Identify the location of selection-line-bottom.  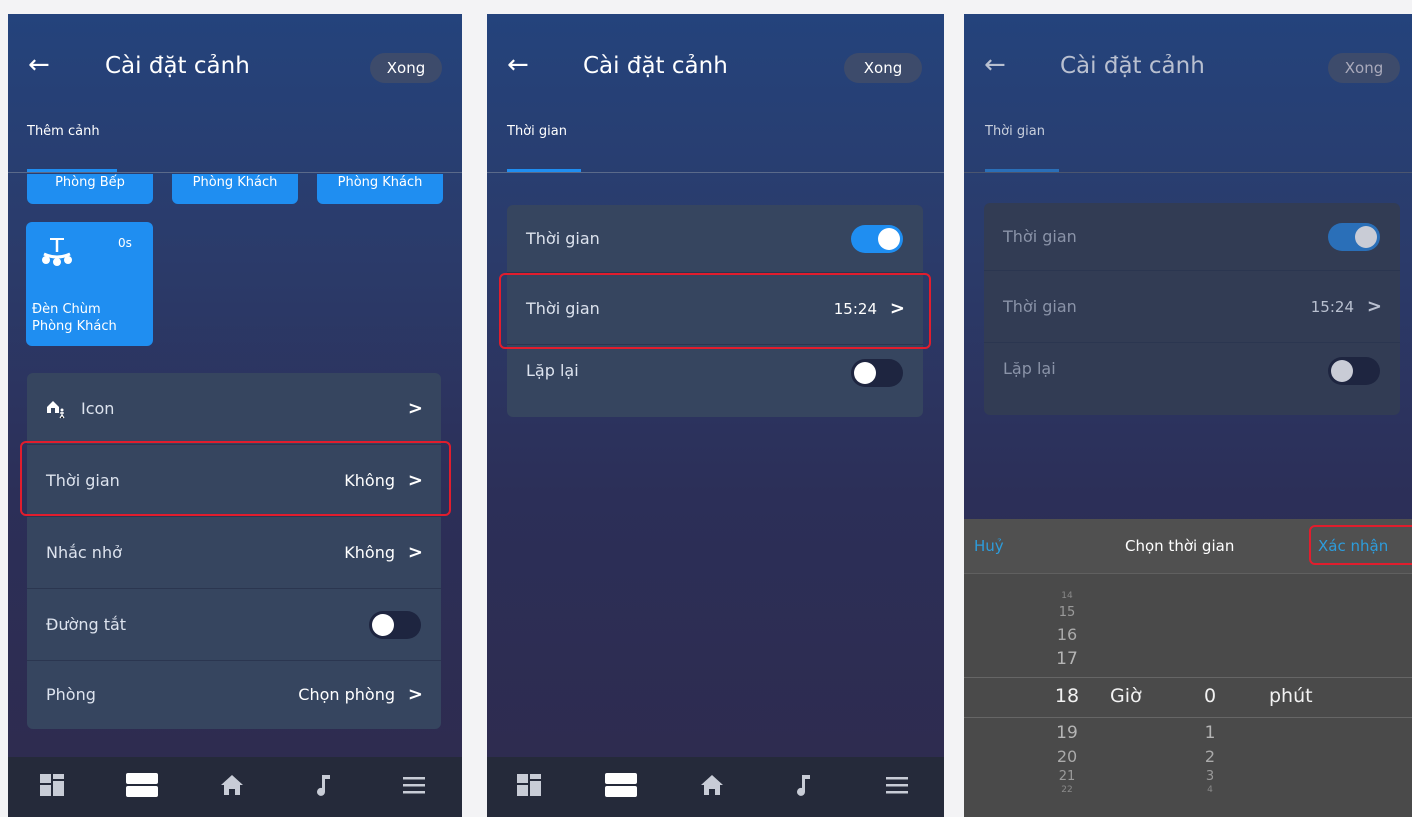
(1188, 717).